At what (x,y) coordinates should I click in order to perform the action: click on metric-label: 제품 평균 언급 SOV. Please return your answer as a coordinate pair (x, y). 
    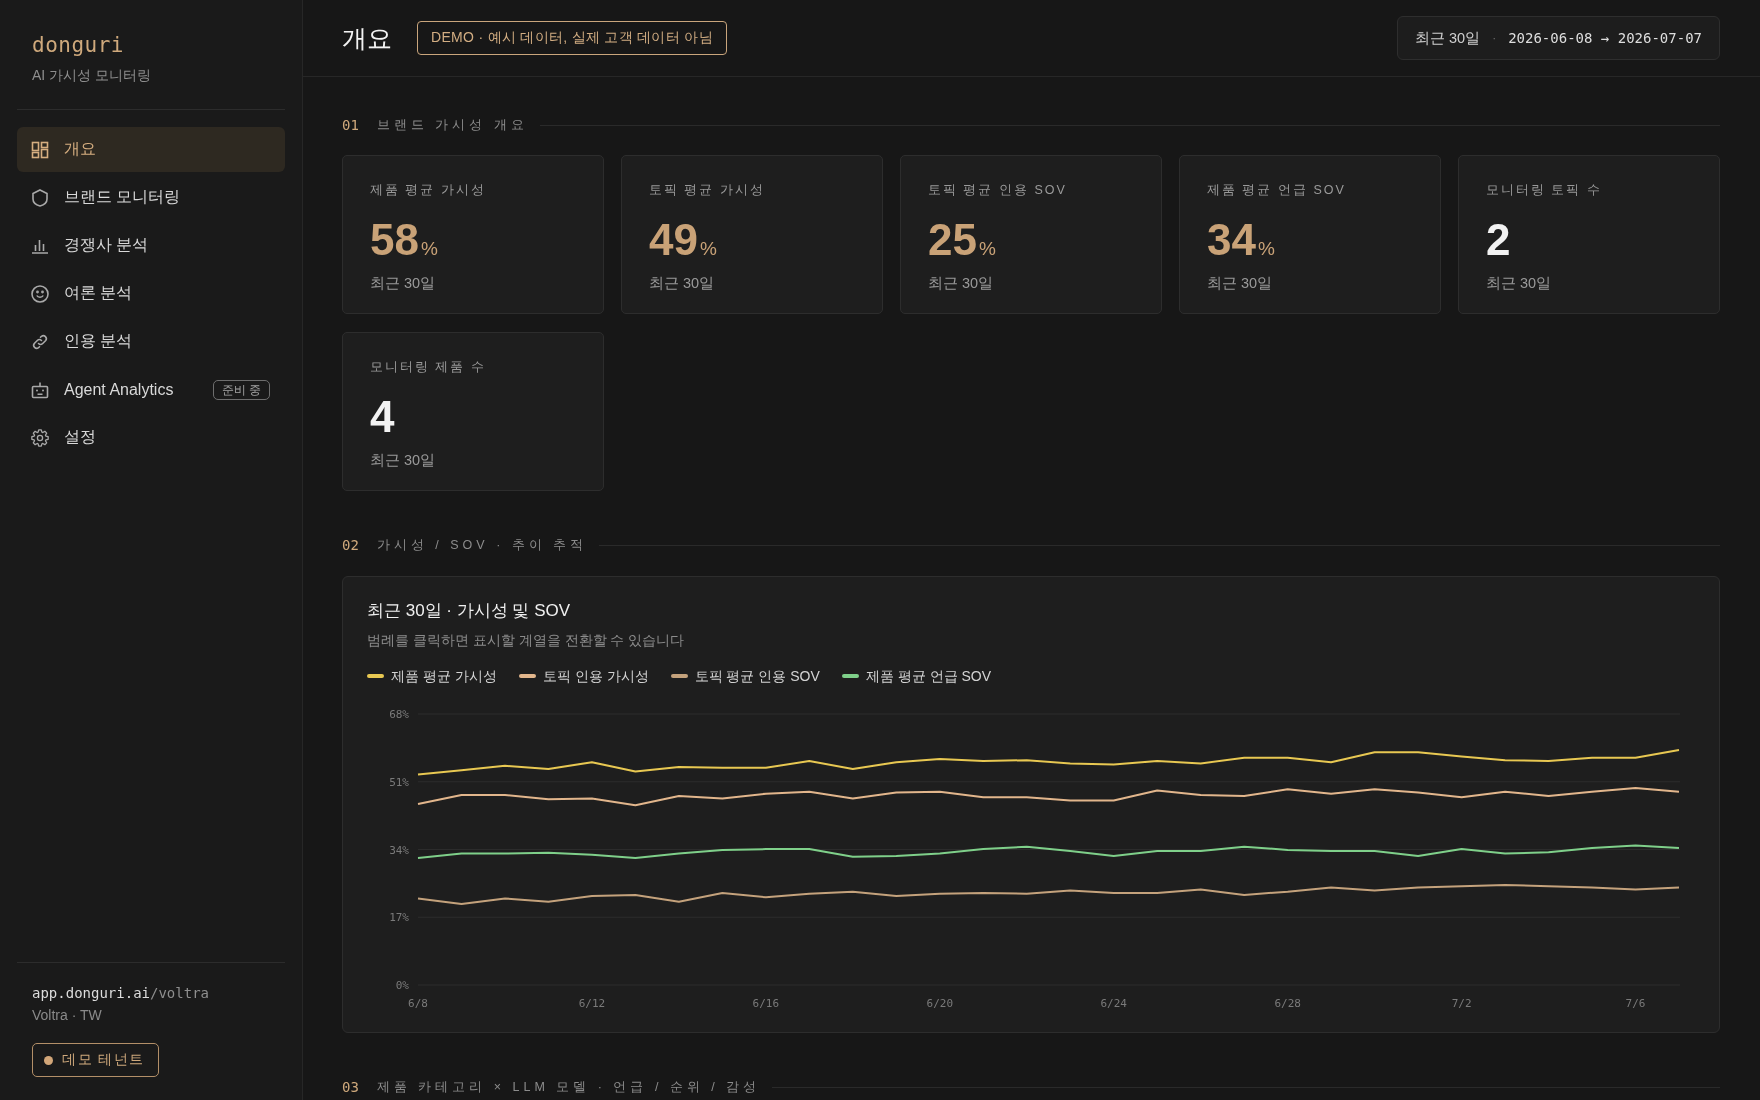
    Looking at the image, I should click on (1277, 190).